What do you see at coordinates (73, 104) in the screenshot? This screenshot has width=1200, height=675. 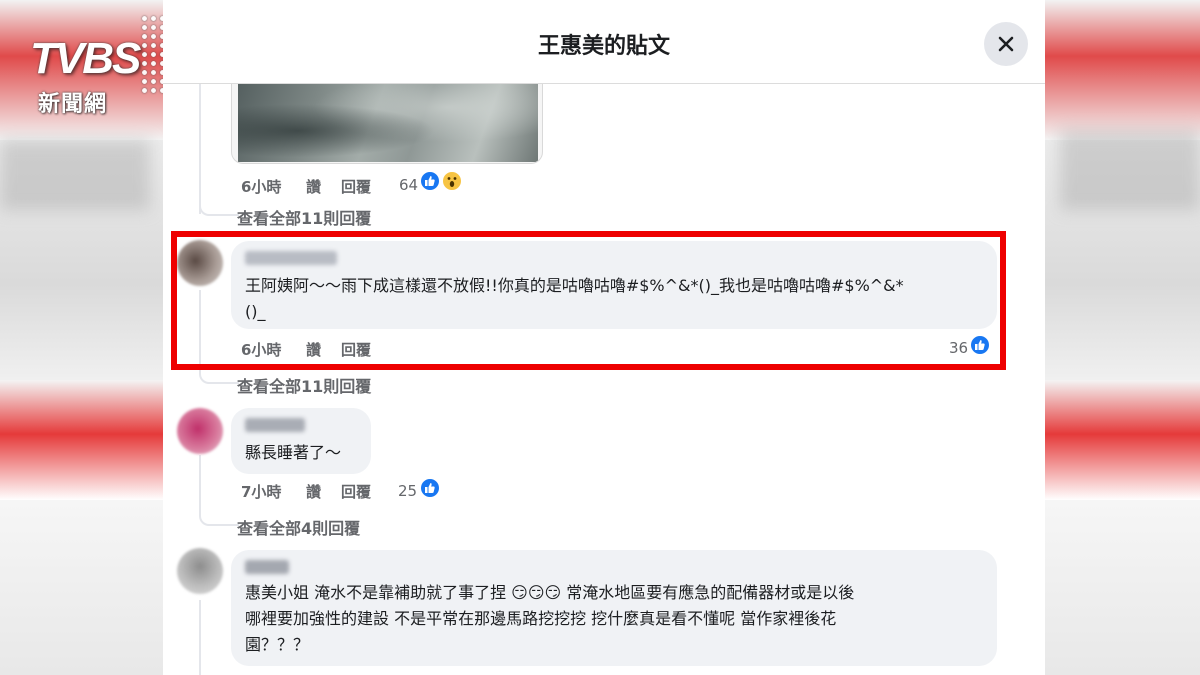 I see `logo-subtitle: 新聞網` at bounding box center [73, 104].